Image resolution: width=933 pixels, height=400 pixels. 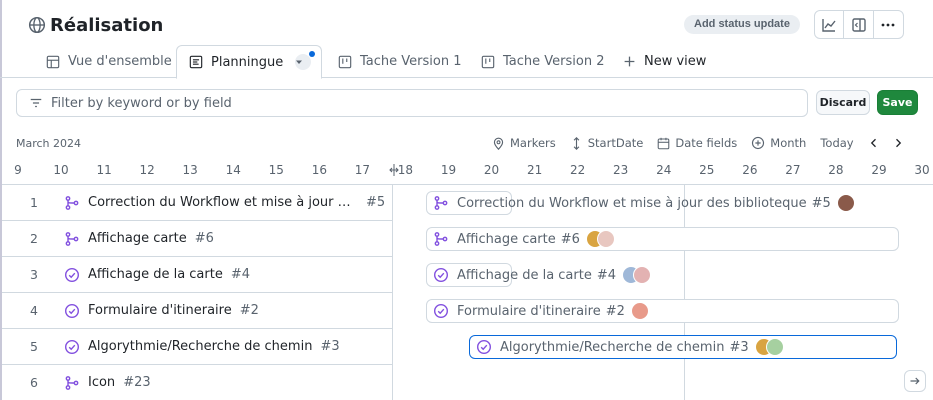 I want to click on project-title: Réalisation, so click(x=107, y=25).